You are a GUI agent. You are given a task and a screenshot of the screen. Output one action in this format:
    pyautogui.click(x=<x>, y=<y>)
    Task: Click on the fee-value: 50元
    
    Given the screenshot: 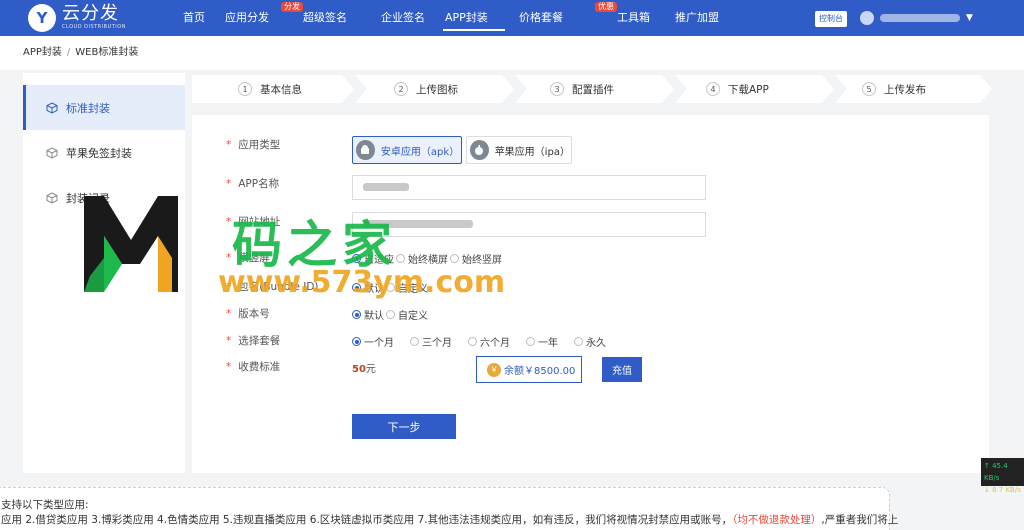 What is the action you would take?
    pyautogui.click(x=364, y=369)
    